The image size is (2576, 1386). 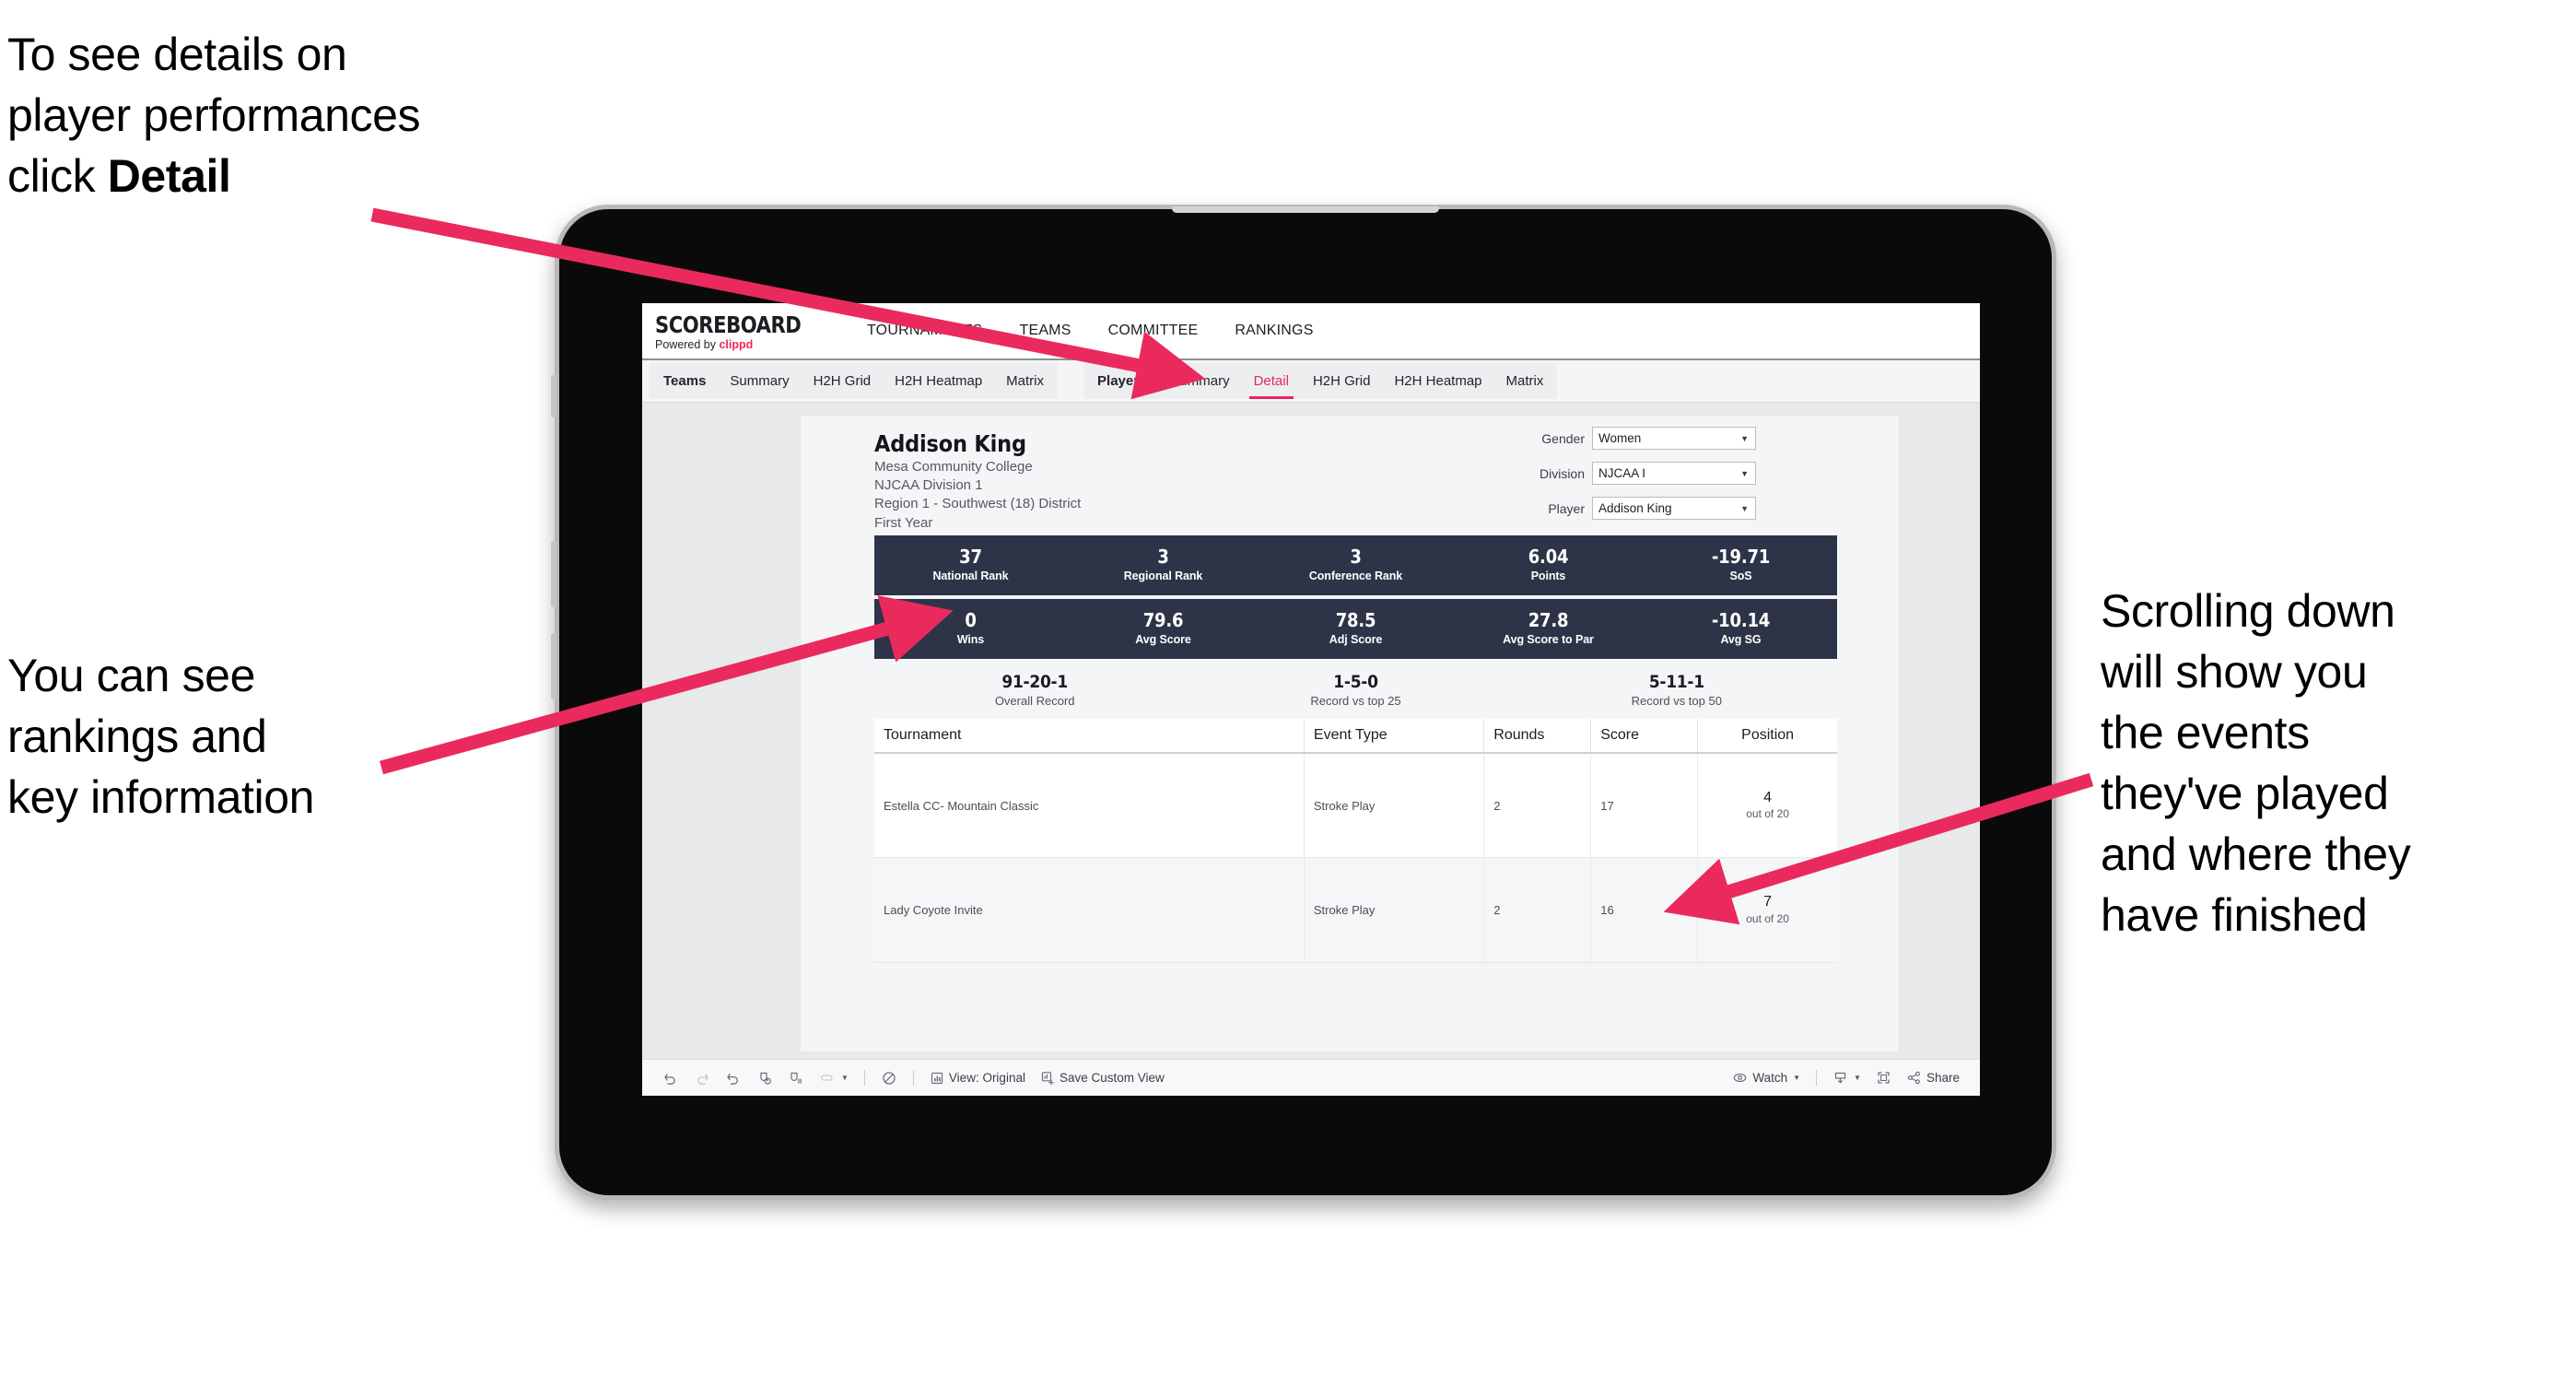 I want to click on record-label: Overall Record, so click(x=1034, y=700).